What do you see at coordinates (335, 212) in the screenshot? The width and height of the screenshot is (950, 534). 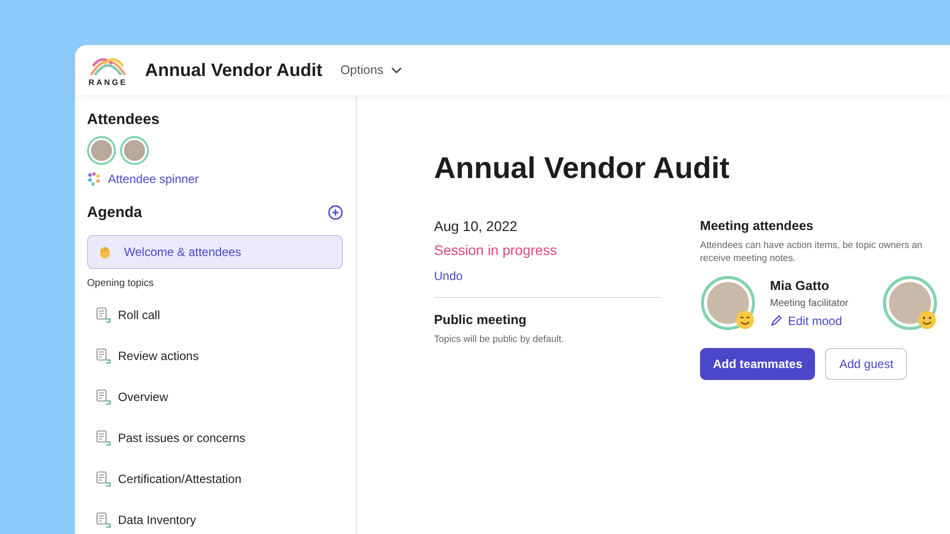 I see `add-icon` at bounding box center [335, 212].